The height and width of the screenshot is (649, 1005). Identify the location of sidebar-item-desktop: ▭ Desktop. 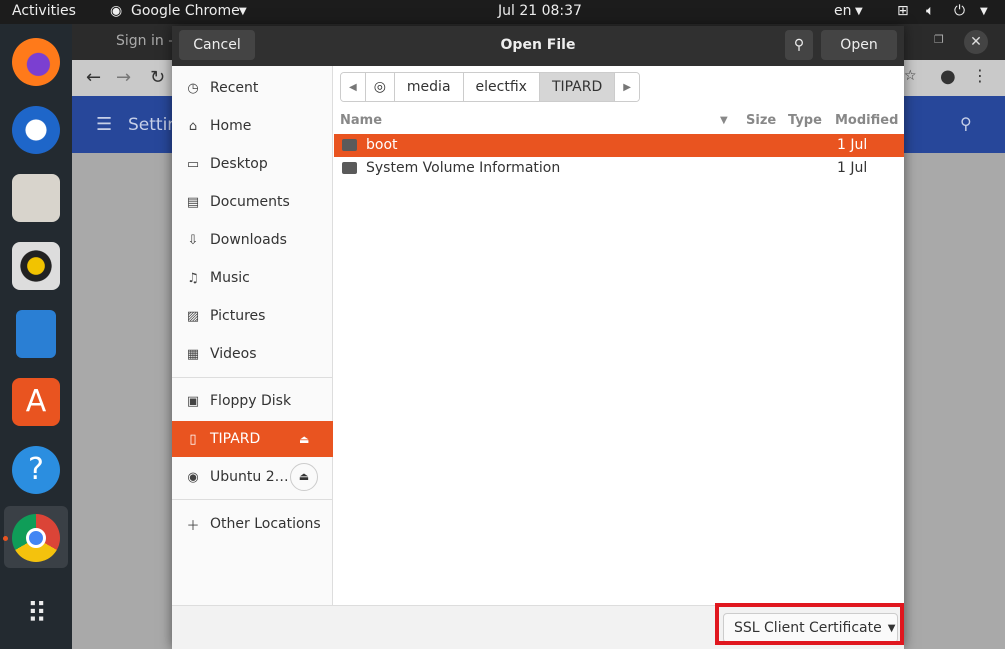
(252, 164).